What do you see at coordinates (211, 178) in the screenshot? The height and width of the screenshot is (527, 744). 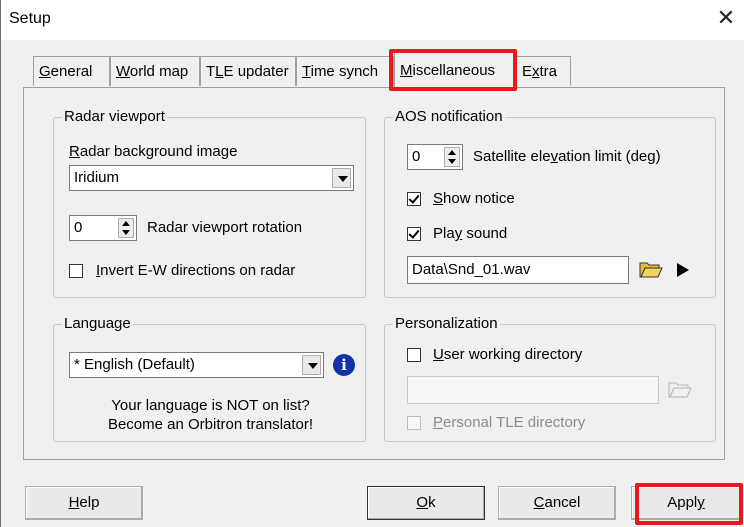 I see `radar-bg-select: Iridium` at bounding box center [211, 178].